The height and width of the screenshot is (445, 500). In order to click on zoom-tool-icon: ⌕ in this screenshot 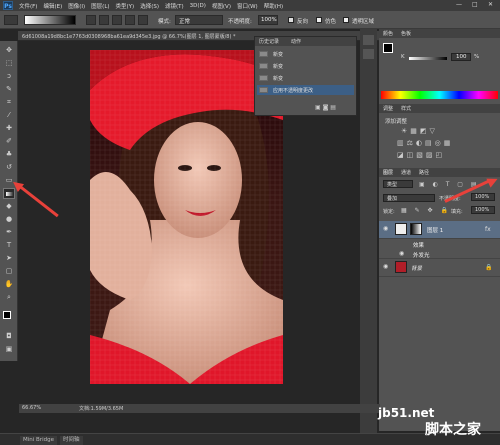, I will do `click(9, 297)`.